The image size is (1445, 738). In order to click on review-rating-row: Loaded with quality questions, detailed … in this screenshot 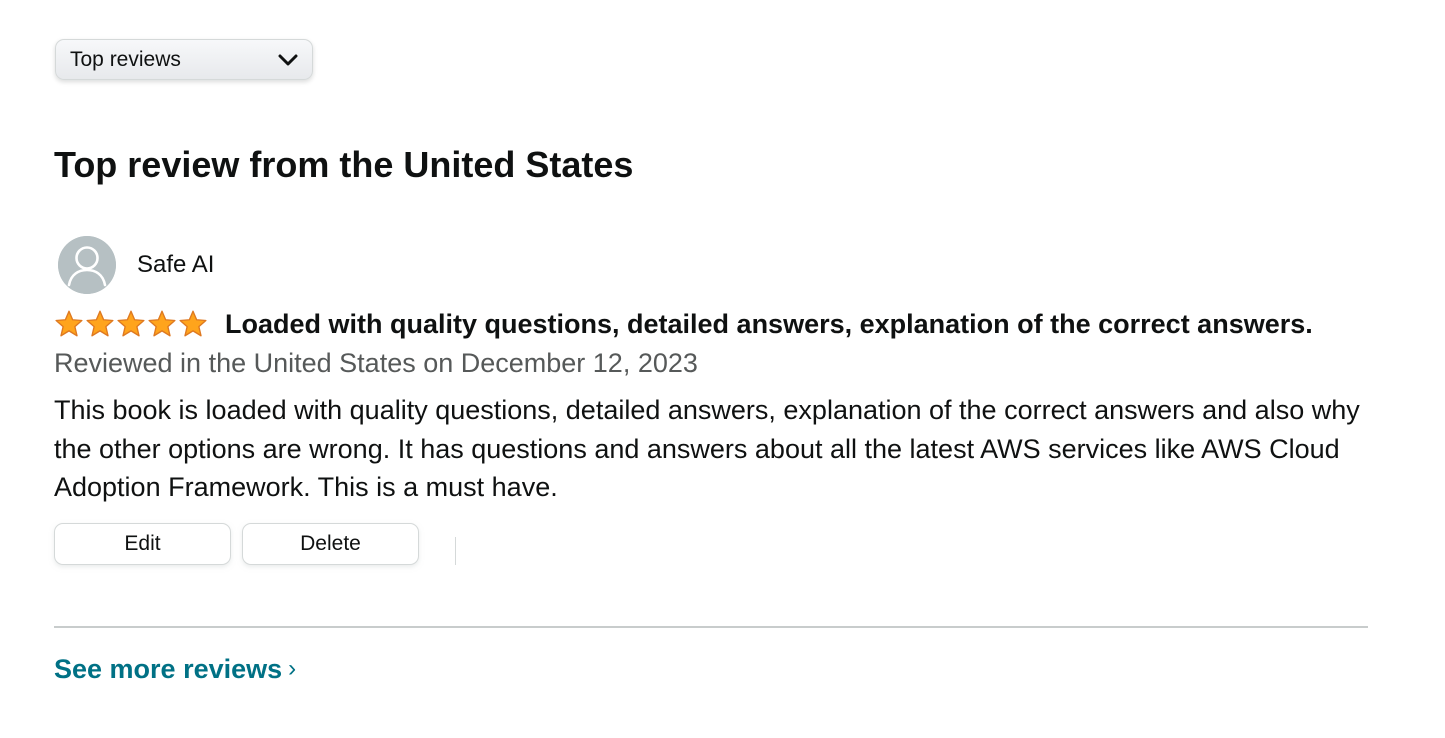, I will do `click(683, 324)`.